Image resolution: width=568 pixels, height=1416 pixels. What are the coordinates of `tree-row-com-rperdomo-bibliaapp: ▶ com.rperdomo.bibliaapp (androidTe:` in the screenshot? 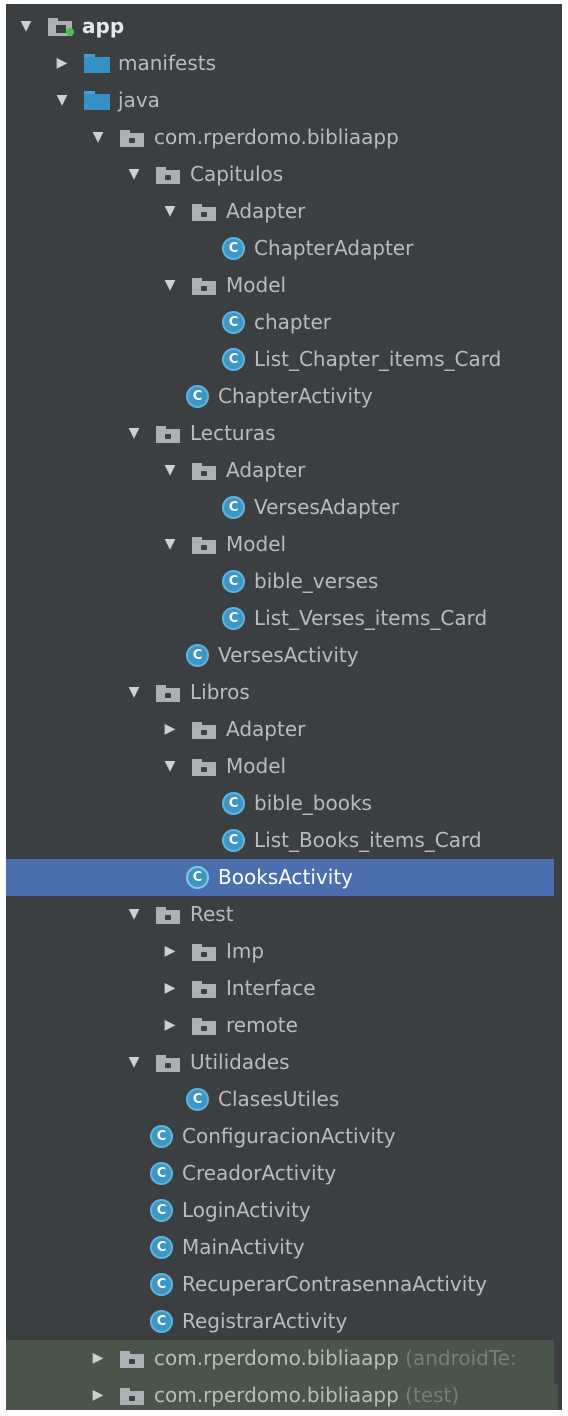 It's located at (282, 1358).